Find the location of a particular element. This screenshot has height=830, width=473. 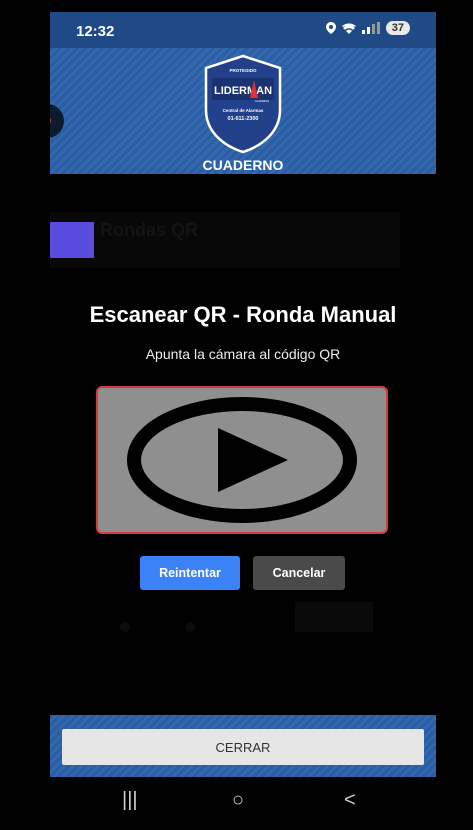

bottom-bar: CERRAR is located at coordinates (243, 746).